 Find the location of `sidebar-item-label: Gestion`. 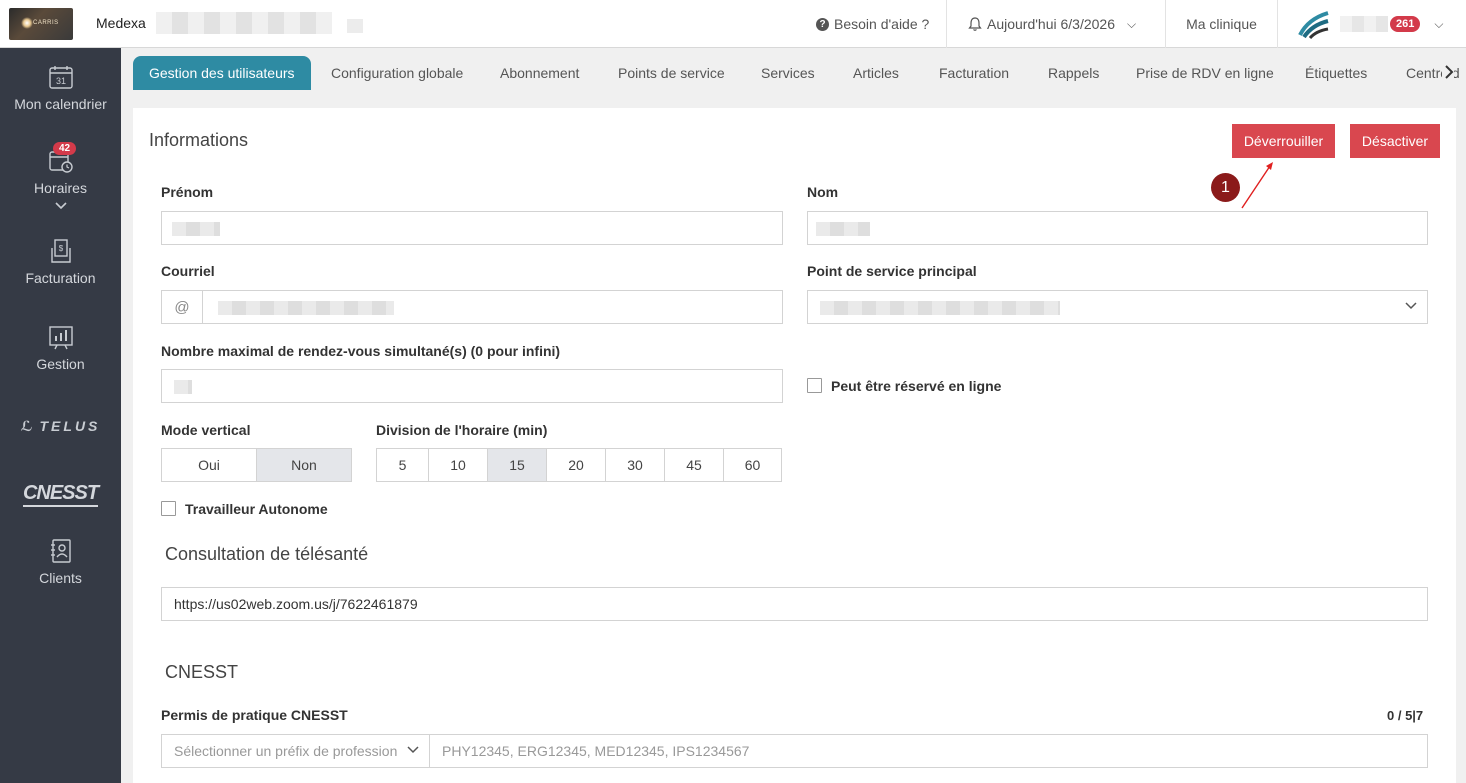

sidebar-item-label: Gestion is located at coordinates (60, 364).